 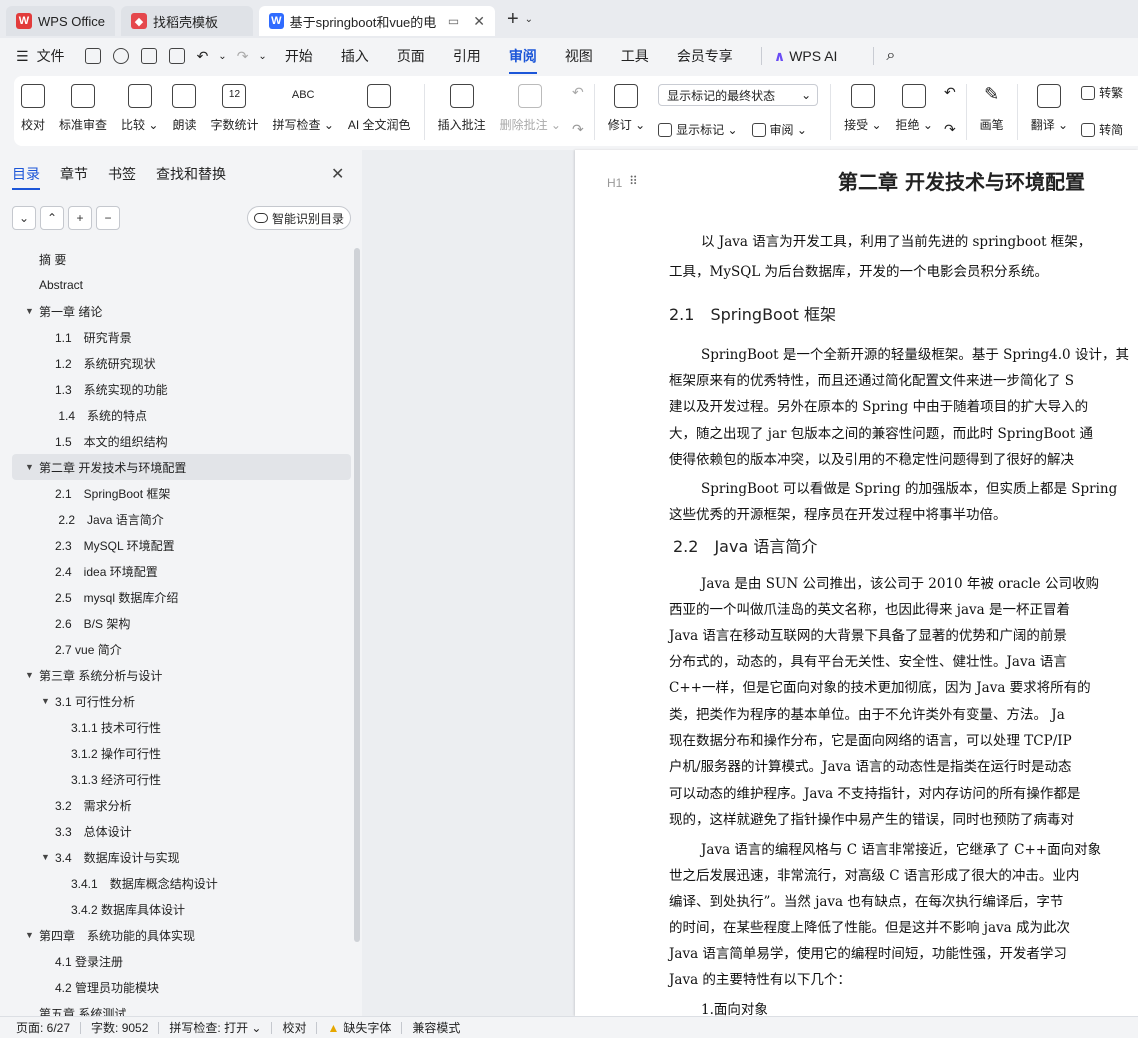 What do you see at coordinates (119, 1027) in the screenshot?
I see `word-count-status: 字数: 9052` at bounding box center [119, 1027].